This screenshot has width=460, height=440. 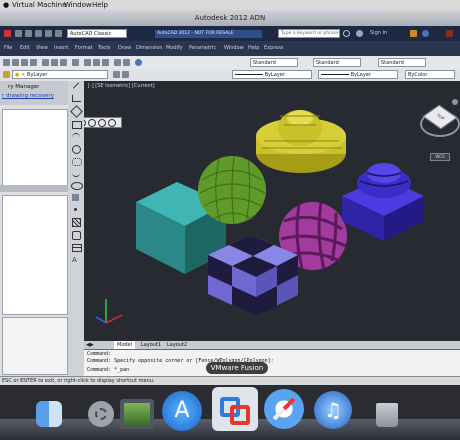 What do you see at coordinates (77, 186) in the screenshot?
I see `ellipse-icon` at bounding box center [77, 186].